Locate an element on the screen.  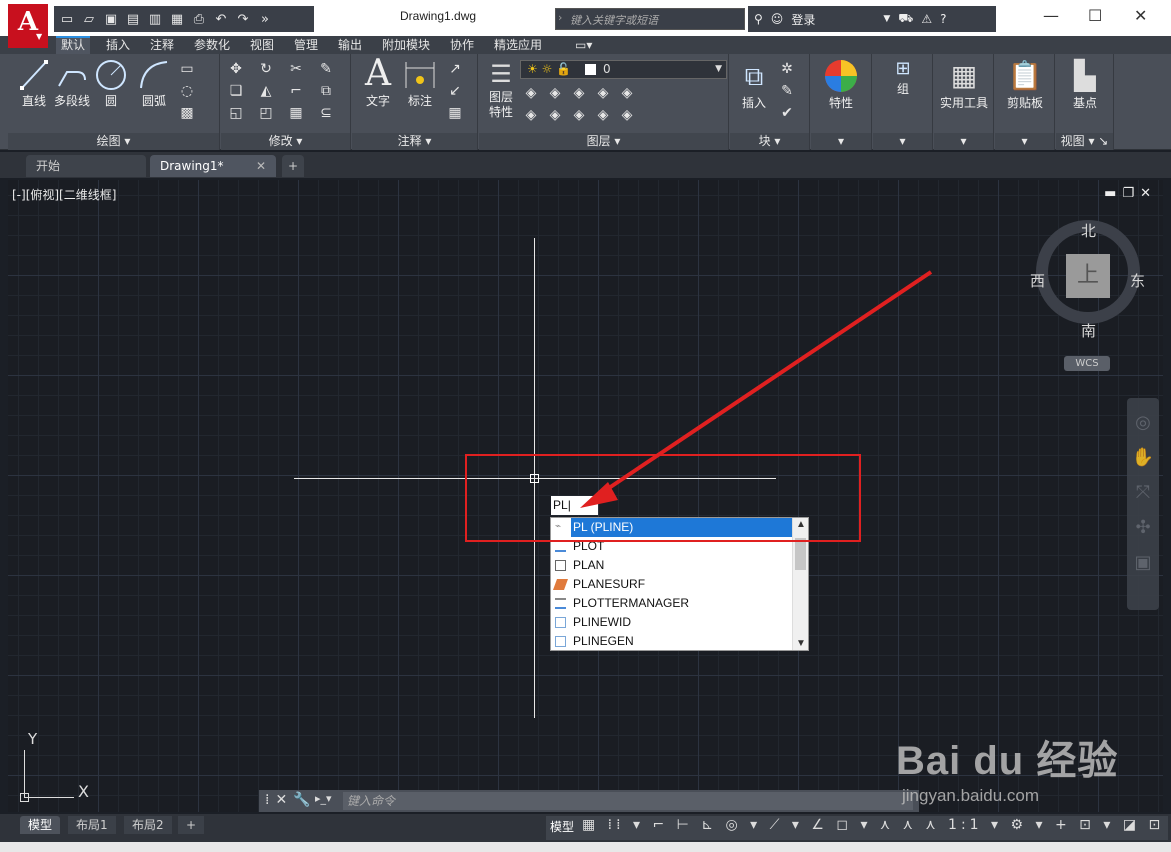
tab-featured-apps: 精选应用 is located at coordinates (518, 45).